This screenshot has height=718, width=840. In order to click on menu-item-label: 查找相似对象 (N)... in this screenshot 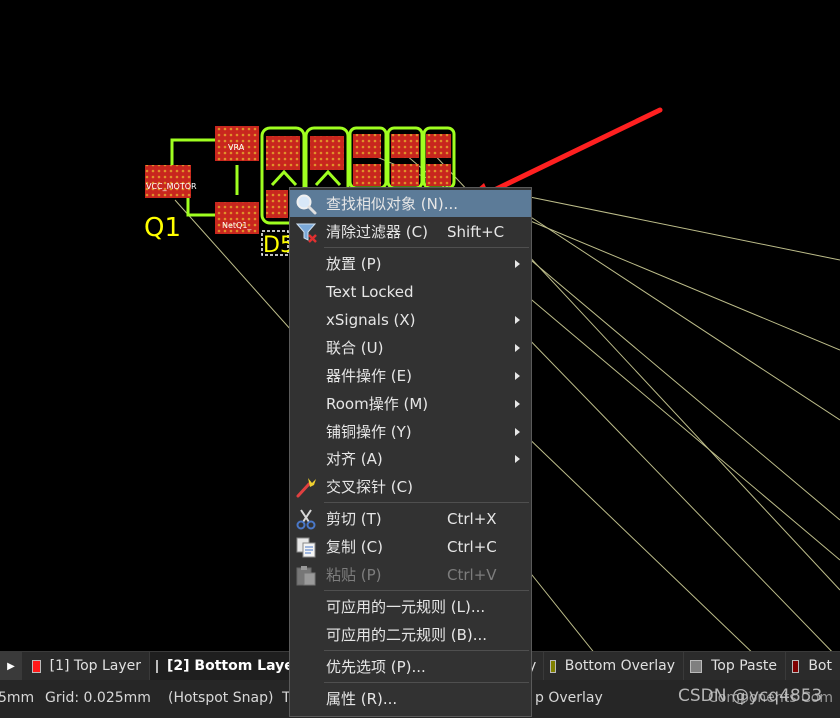, I will do `click(392, 204)`.